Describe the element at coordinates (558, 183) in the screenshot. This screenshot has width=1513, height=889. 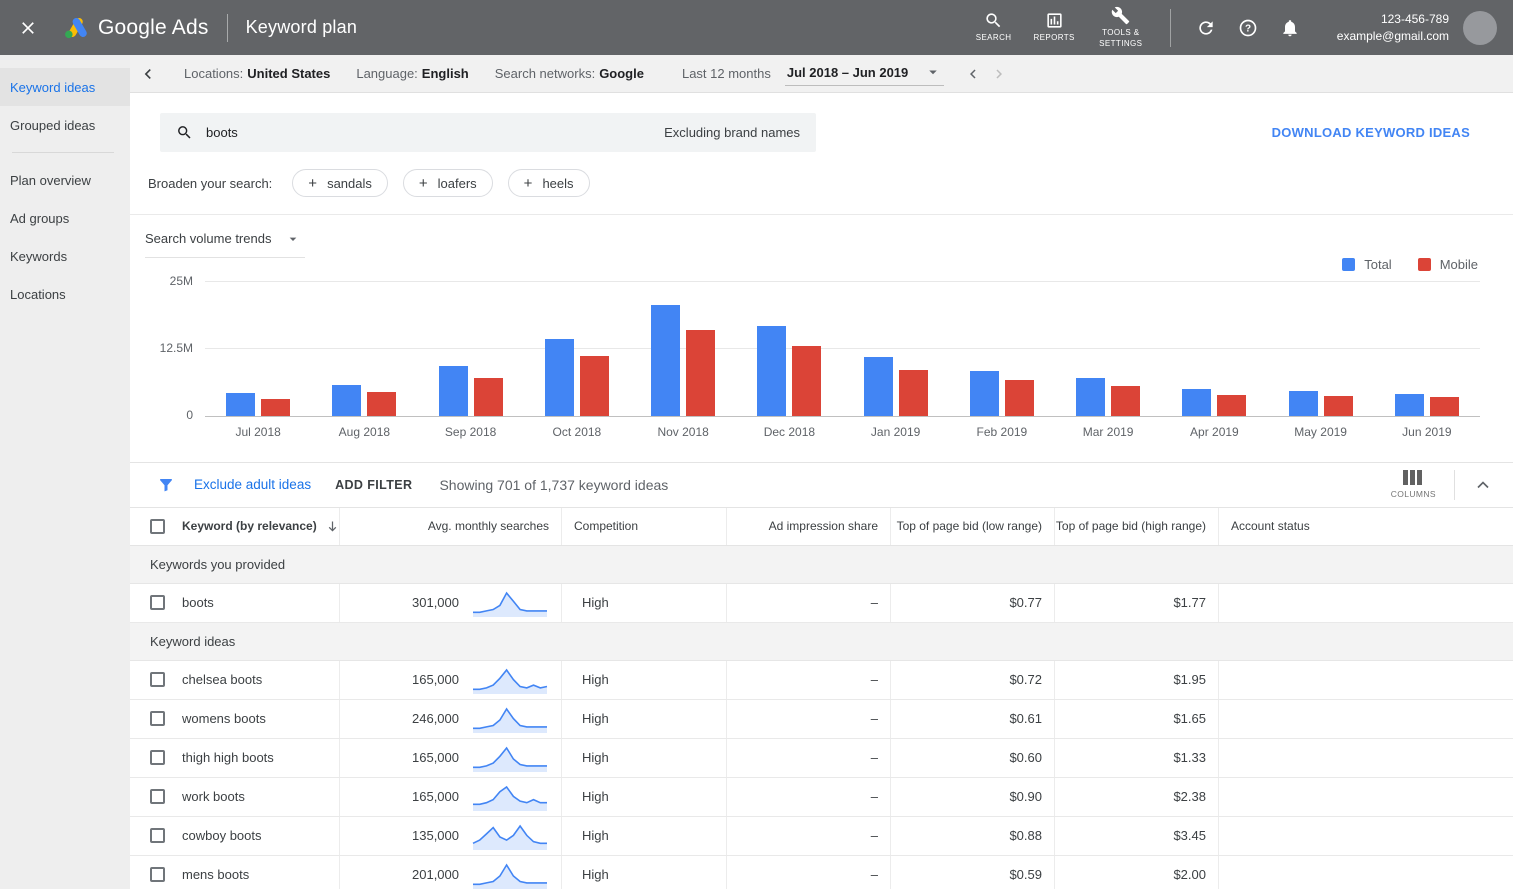
I see `chip-label: heels` at that location.